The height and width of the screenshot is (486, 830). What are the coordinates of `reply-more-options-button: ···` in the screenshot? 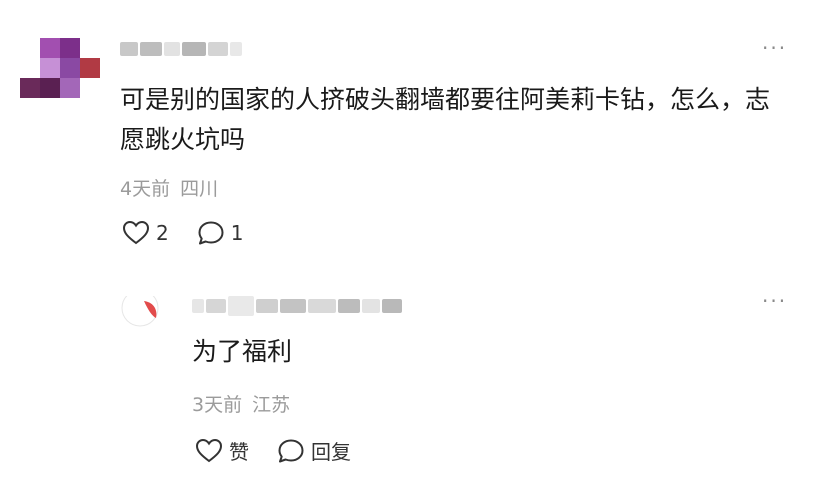 It's located at (774, 301).